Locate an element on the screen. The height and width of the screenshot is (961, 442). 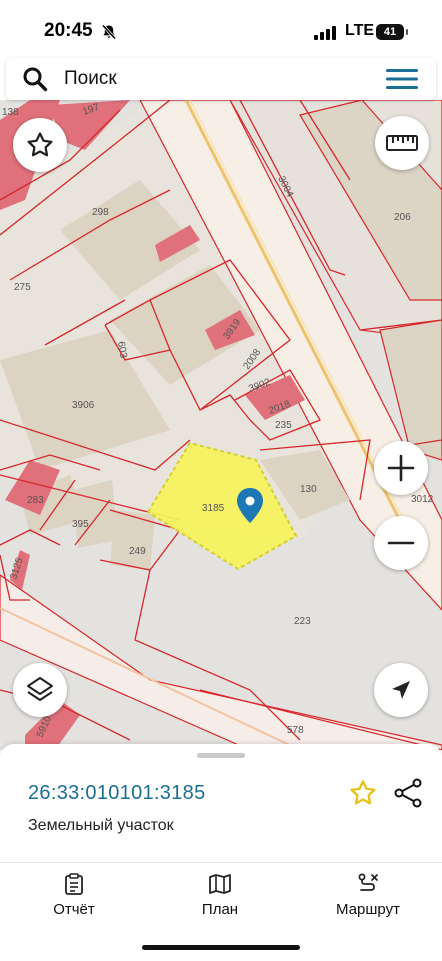
map-label: 138 is located at coordinates (10, 112).